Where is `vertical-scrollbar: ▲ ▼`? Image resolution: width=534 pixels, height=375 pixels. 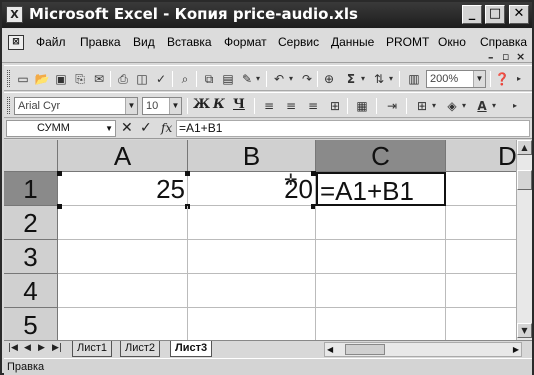 vertical-scrollbar: ▲ ▼ is located at coordinates (524, 240).